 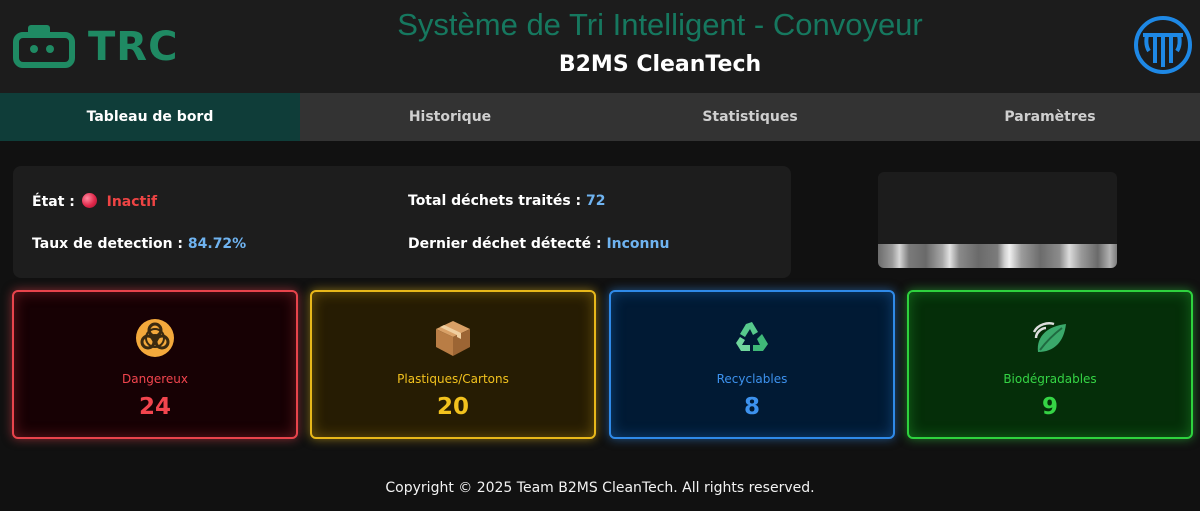 I want to click on taux-label: Taux de detection :, so click(x=108, y=244).